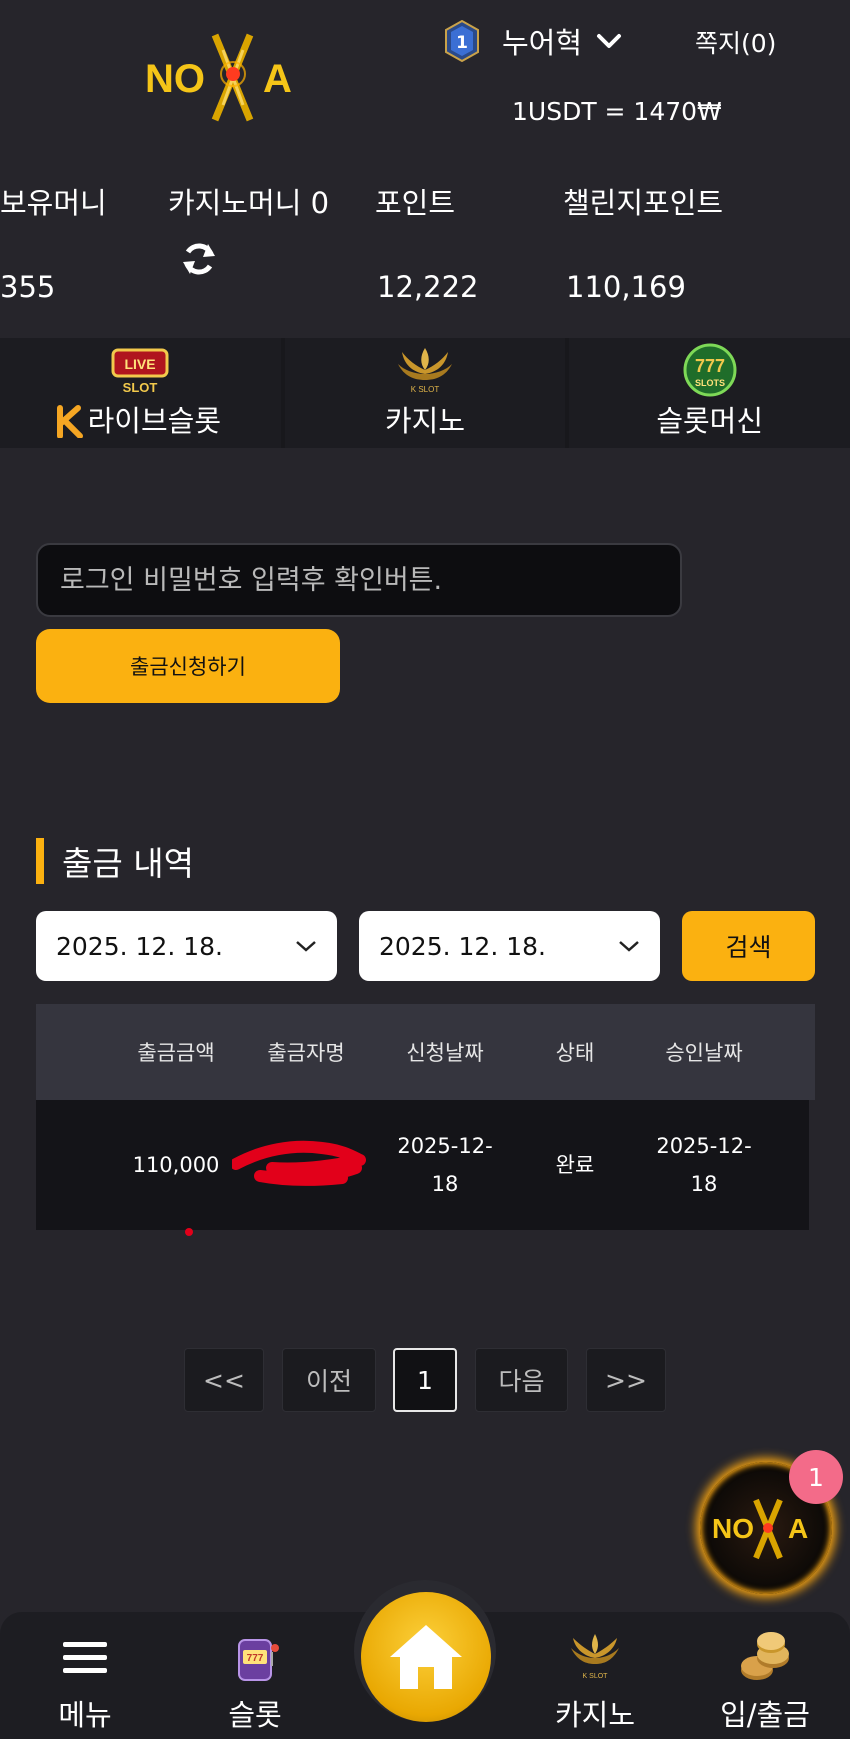 The height and width of the screenshot is (1739, 850). I want to click on date-to-select: 2025. 12. 18., so click(509, 946).